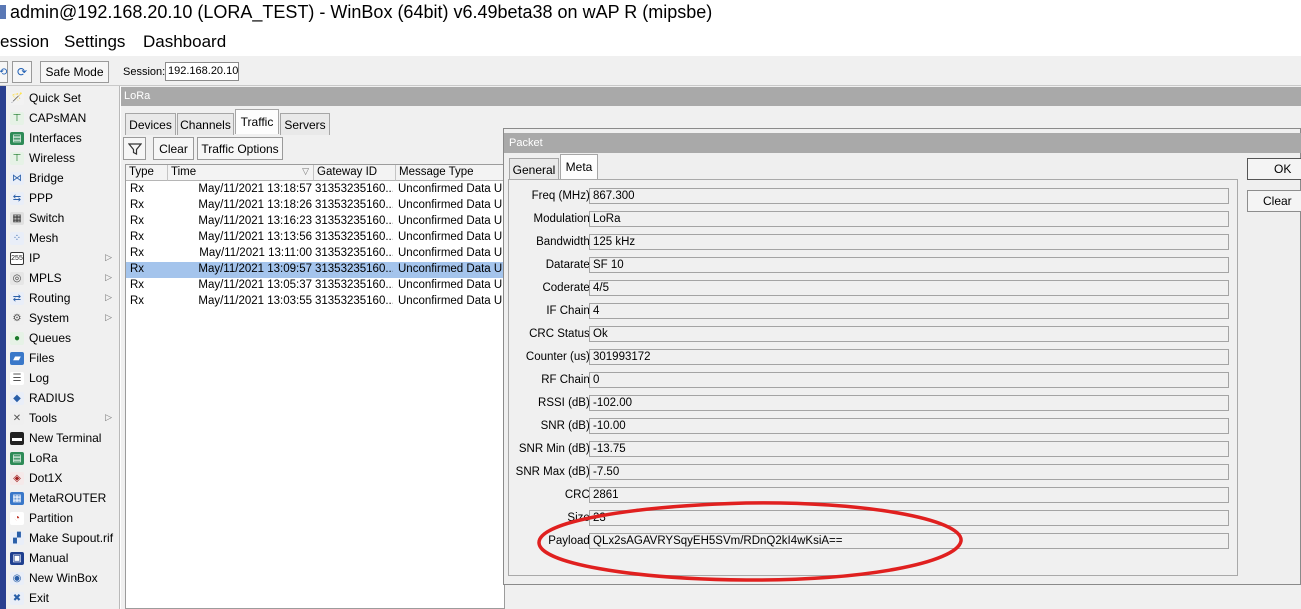 The image size is (1301, 609). I want to click on sidebar-item-queues: ● Queues, so click(63, 338).